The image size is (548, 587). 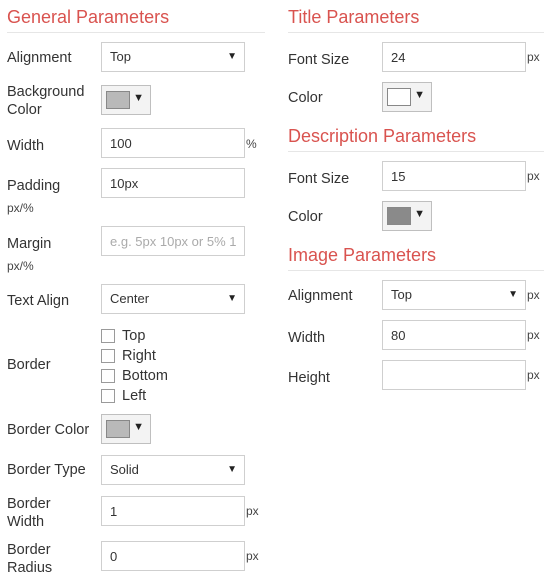 What do you see at coordinates (173, 470) in the screenshot?
I see `border-type-select: Solid ▼` at bounding box center [173, 470].